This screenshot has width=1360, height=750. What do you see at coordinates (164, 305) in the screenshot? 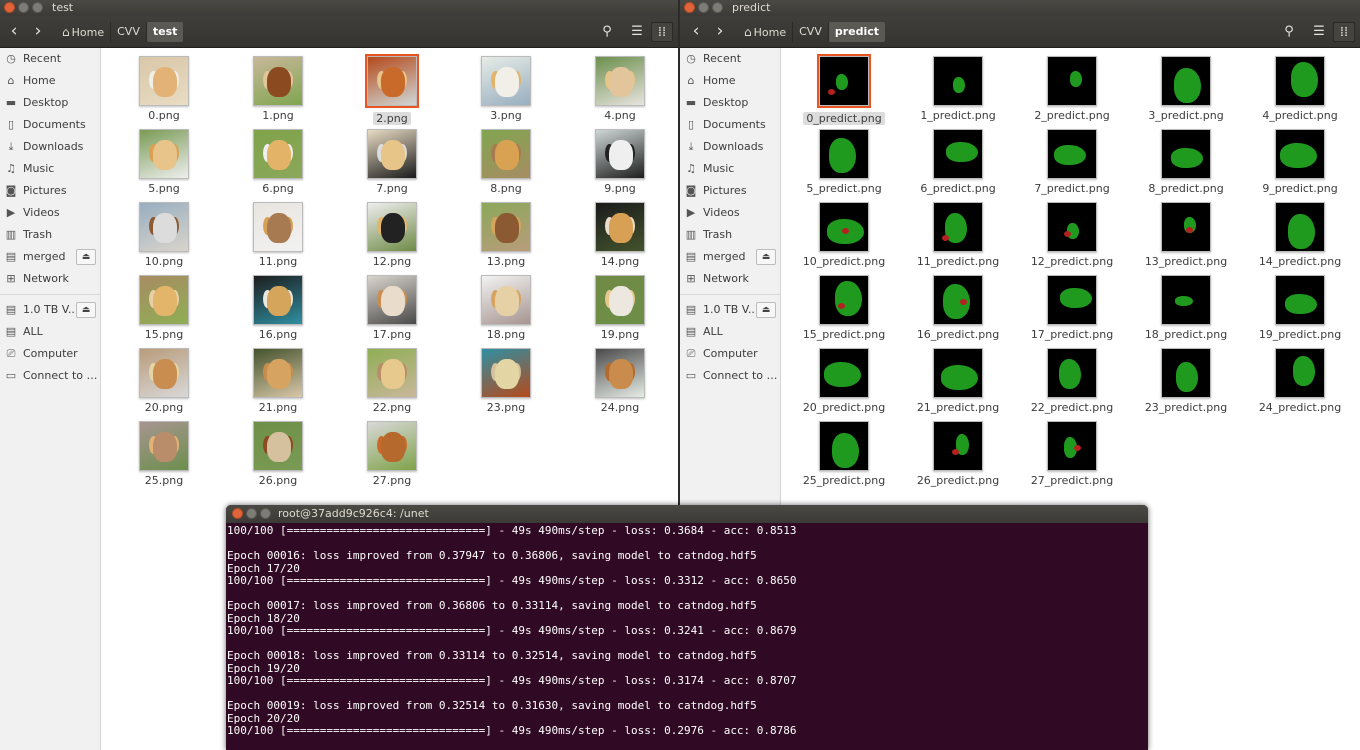
I see `file-item: 15.png` at bounding box center [164, 305].